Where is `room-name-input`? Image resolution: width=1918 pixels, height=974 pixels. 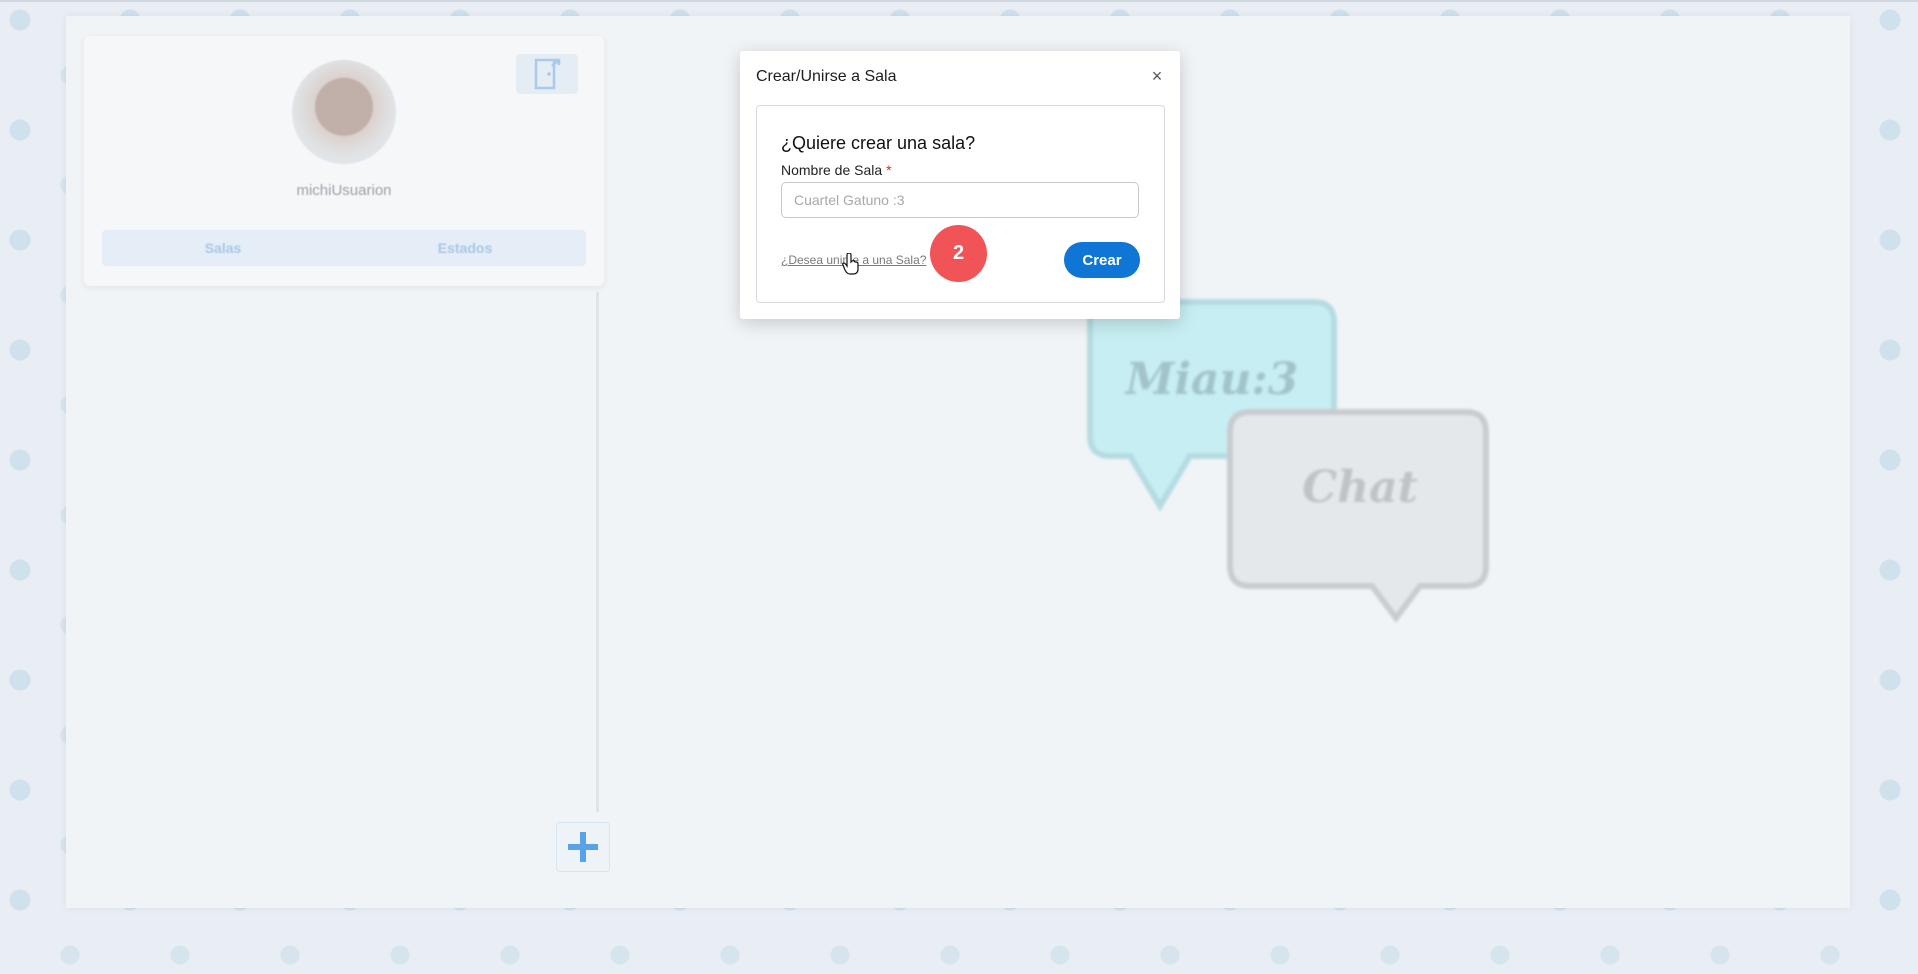
room-name-input is located at coordinates (960, 200).